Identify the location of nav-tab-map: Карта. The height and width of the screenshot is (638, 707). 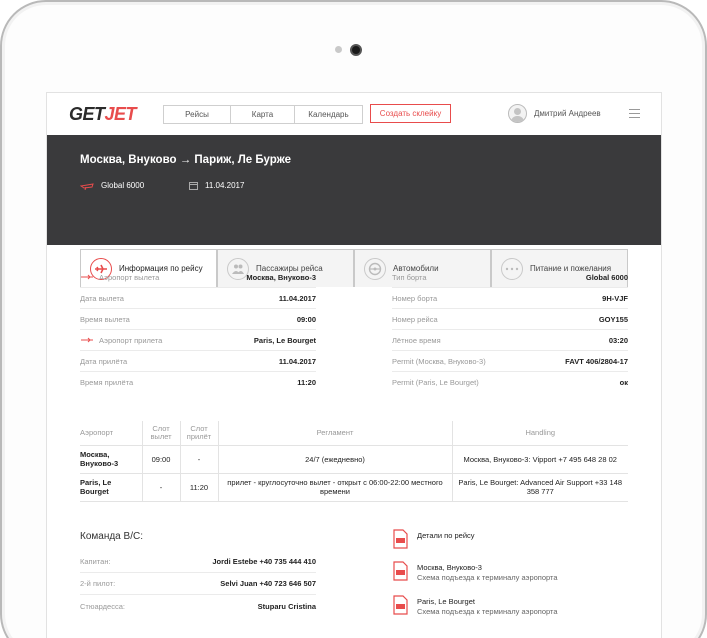
(263, 114).